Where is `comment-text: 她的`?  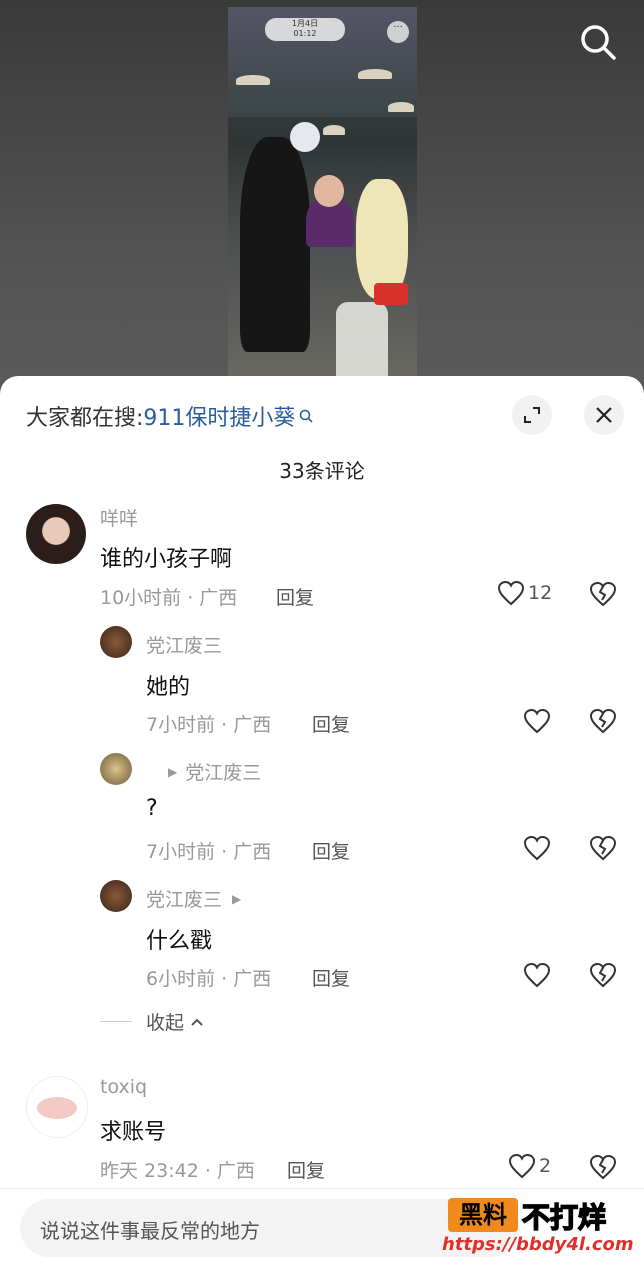 comment-text: 她的 is located at coordinates (168, 687).